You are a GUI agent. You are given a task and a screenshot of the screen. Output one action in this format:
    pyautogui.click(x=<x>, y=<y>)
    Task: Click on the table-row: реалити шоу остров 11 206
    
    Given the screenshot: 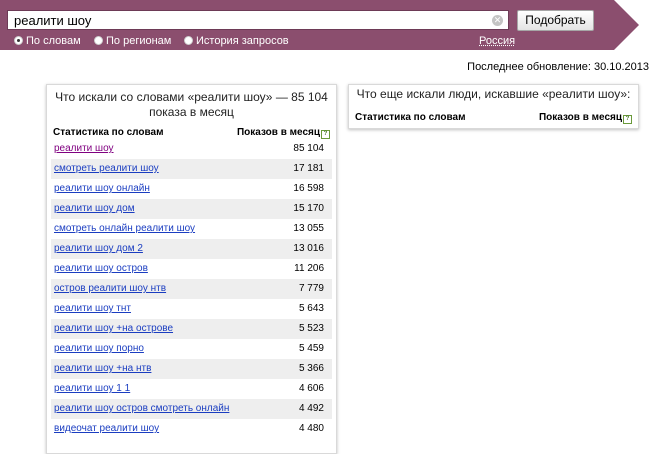 What is the action you would take?
    pyautogui.click(x=191, y=269)
    